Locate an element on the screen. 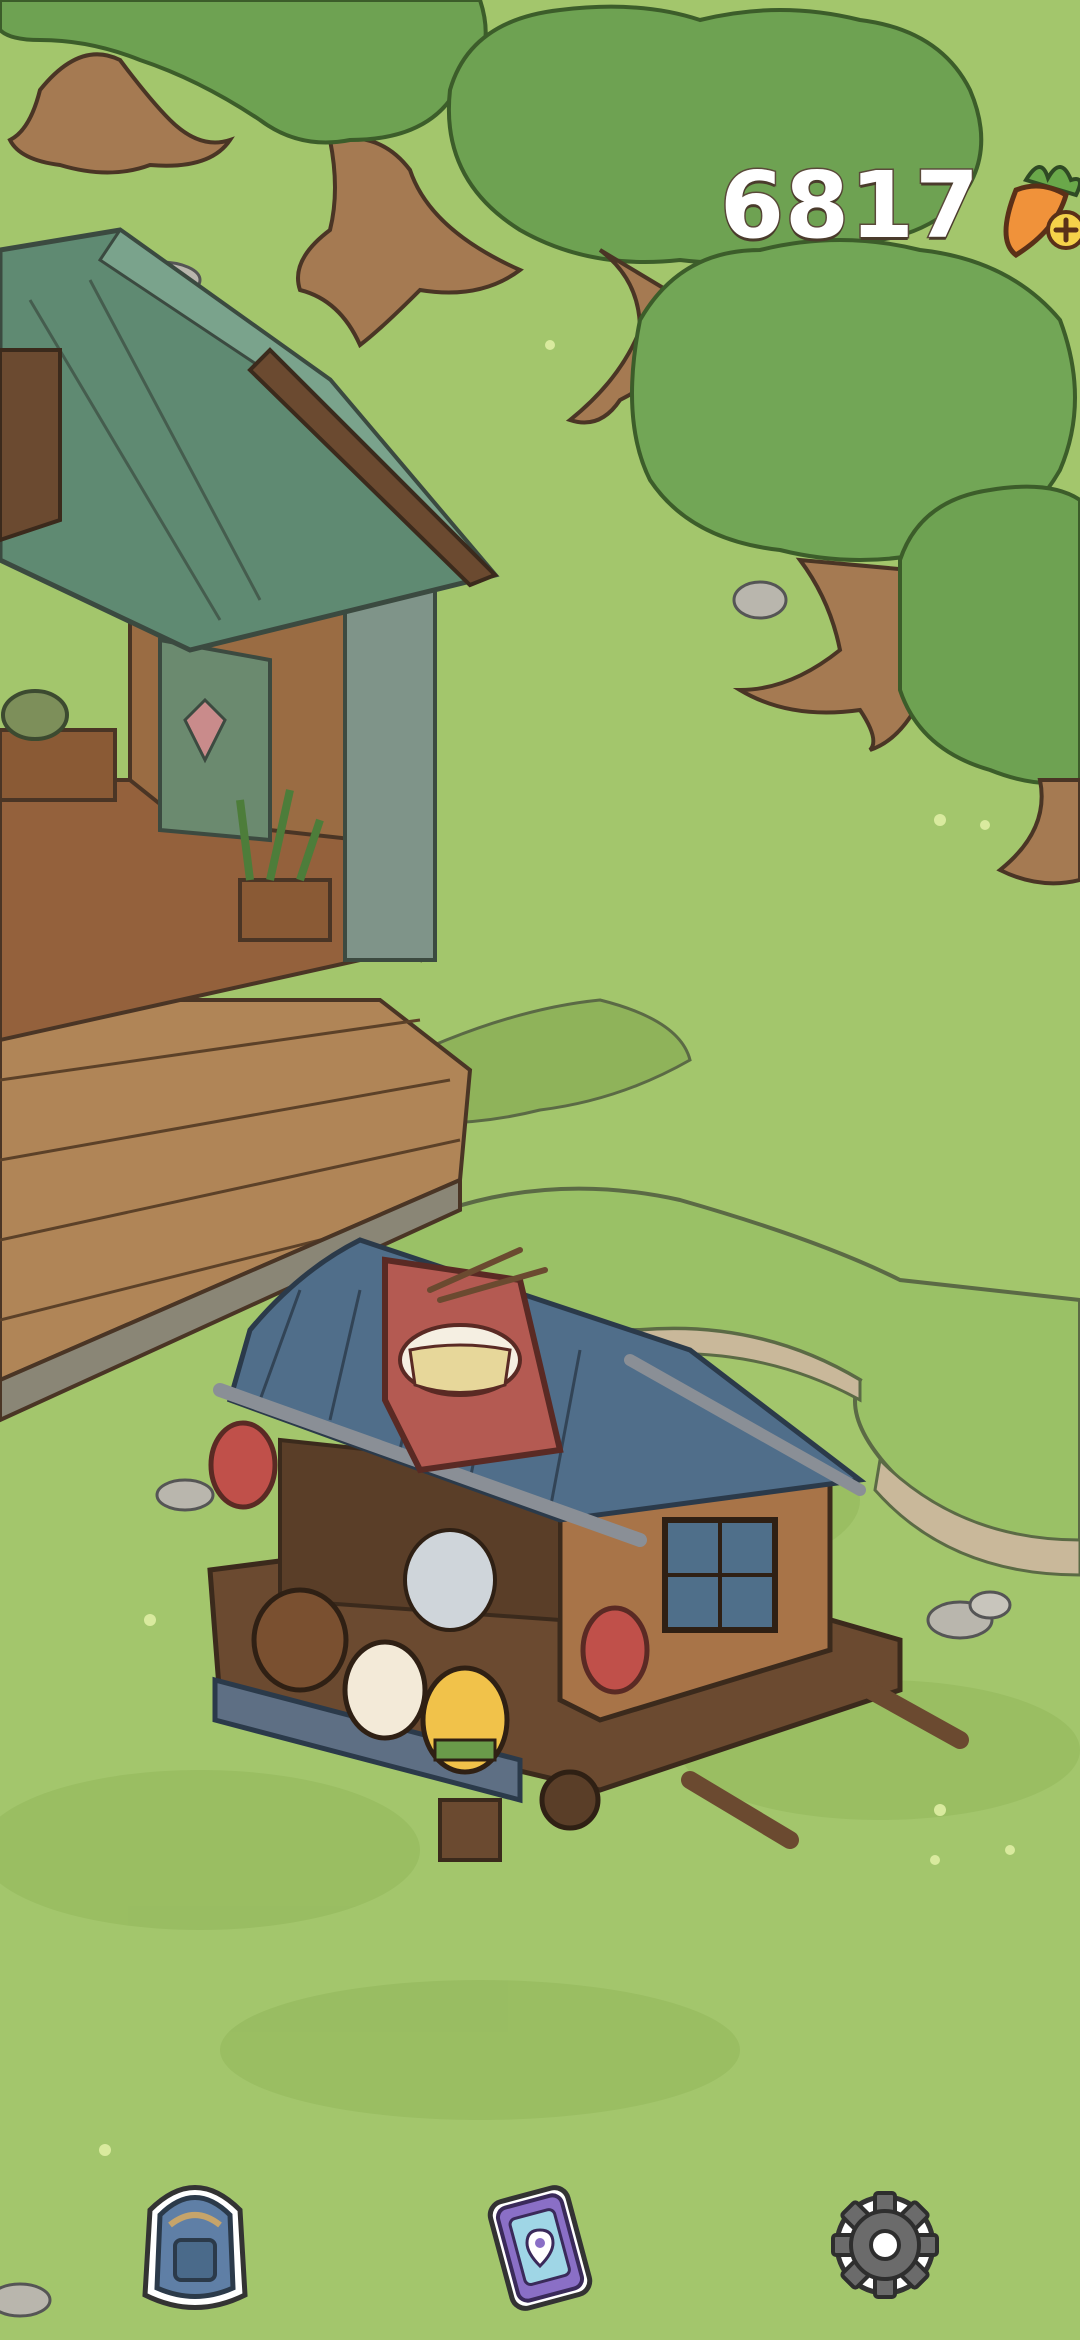  map-button is located at coordinates (540, 2243).